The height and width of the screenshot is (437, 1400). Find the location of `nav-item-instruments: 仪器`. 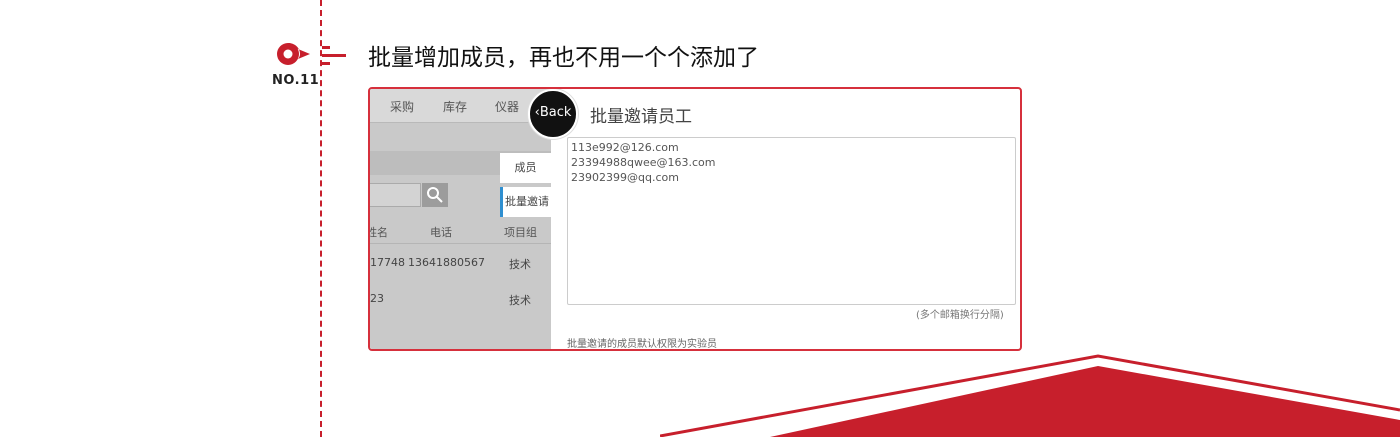

nav-item-instruments: 仪器 is located at coordinates (507, 106).